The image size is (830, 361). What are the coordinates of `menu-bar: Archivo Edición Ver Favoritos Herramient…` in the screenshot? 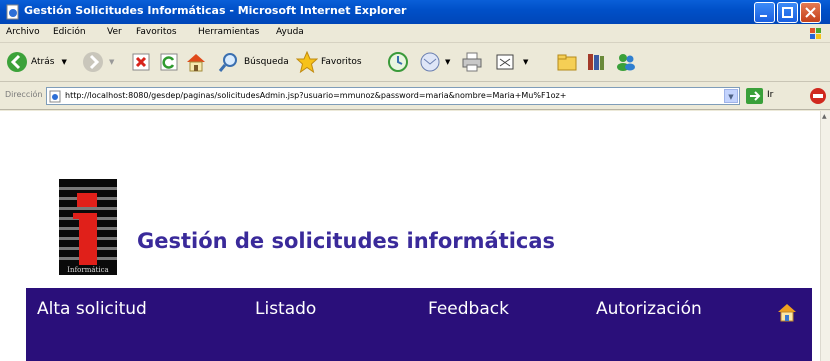 It's located at (415, 33).